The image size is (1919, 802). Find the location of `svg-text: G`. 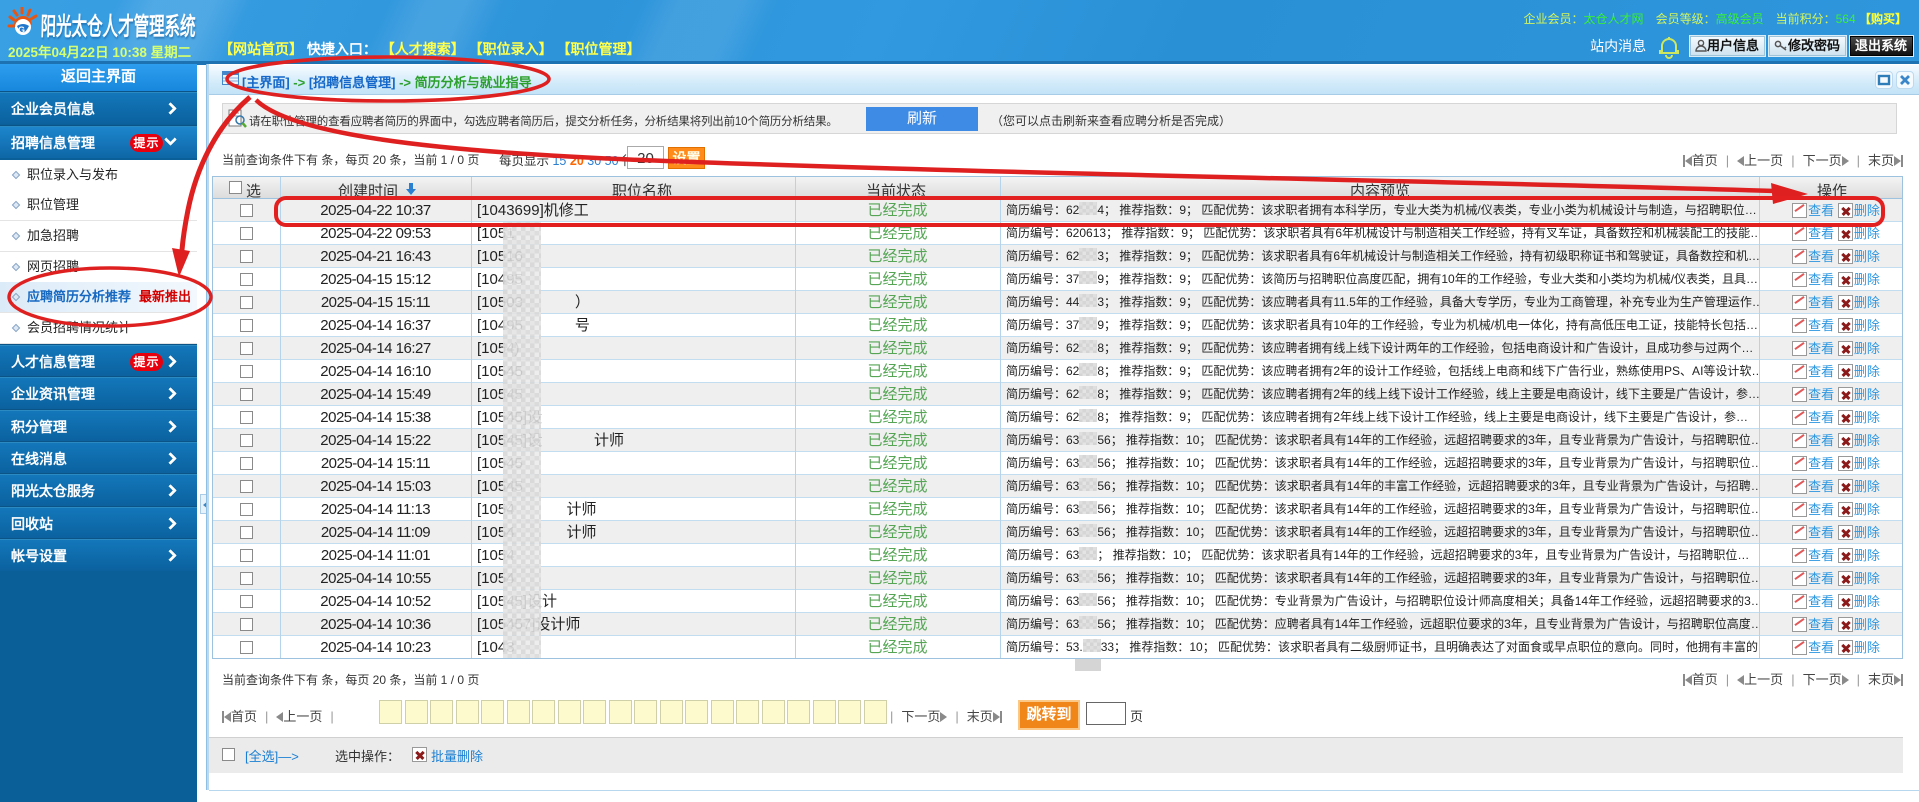

svg-text: G is located at coordinates (21, 30).